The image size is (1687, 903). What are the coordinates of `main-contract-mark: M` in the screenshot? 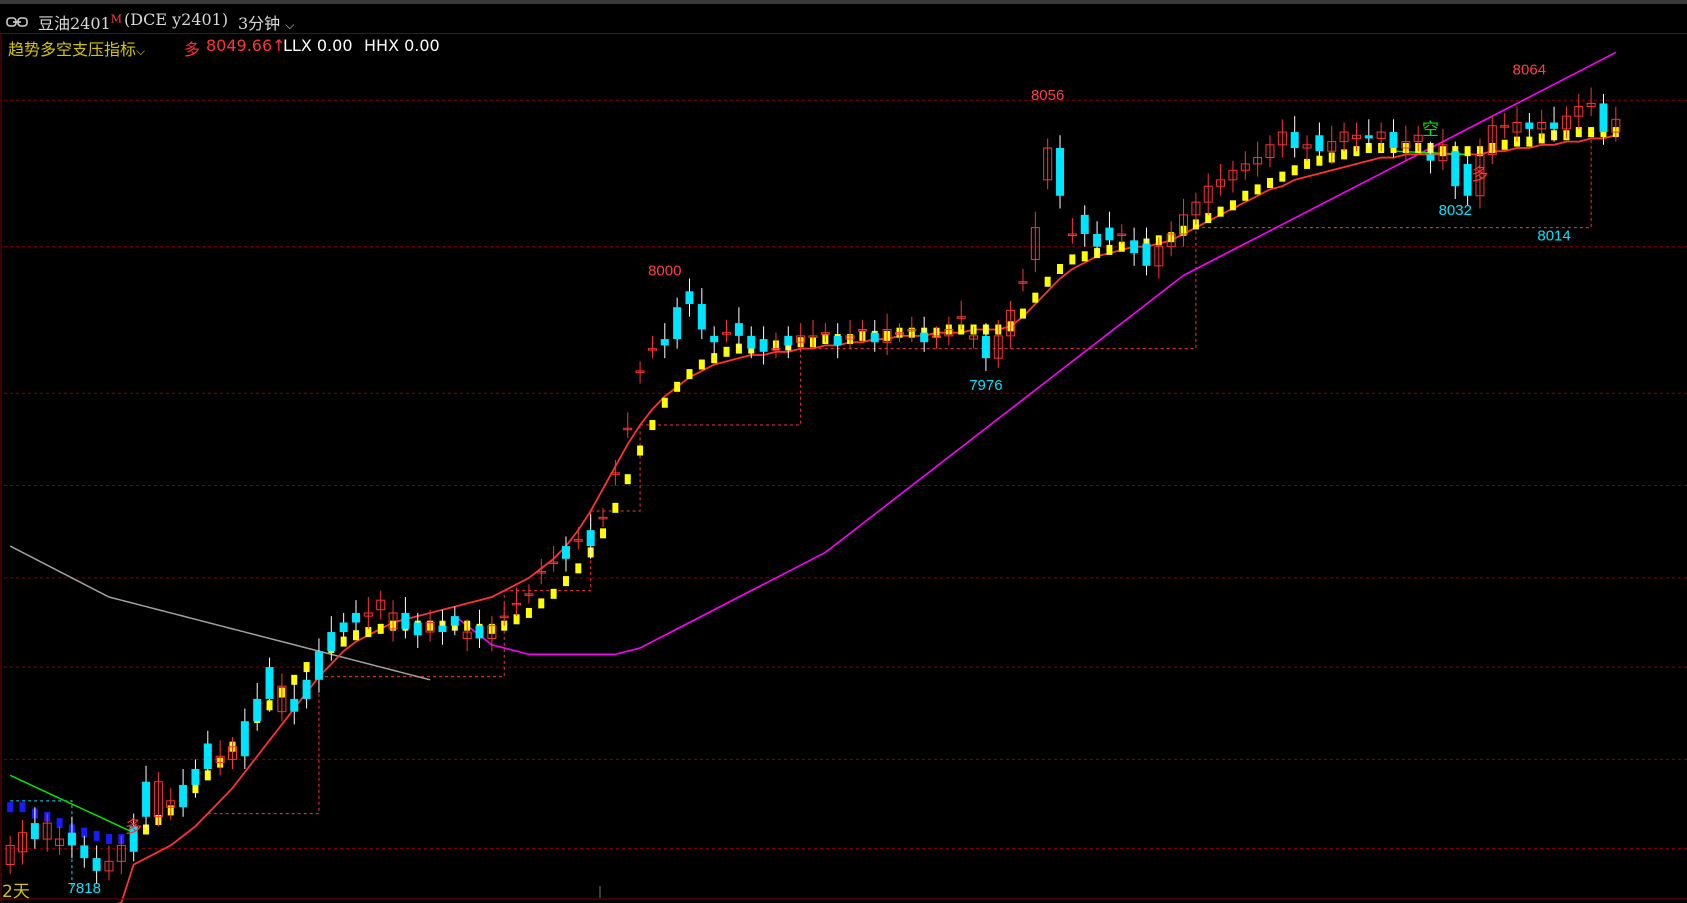 It's located at (116, 19).